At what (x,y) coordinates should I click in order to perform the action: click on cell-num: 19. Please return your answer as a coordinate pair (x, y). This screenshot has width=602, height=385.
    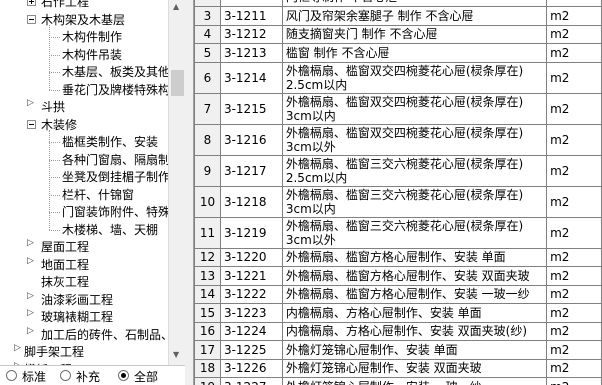
    Looking at the image, I should click on (207, 381).